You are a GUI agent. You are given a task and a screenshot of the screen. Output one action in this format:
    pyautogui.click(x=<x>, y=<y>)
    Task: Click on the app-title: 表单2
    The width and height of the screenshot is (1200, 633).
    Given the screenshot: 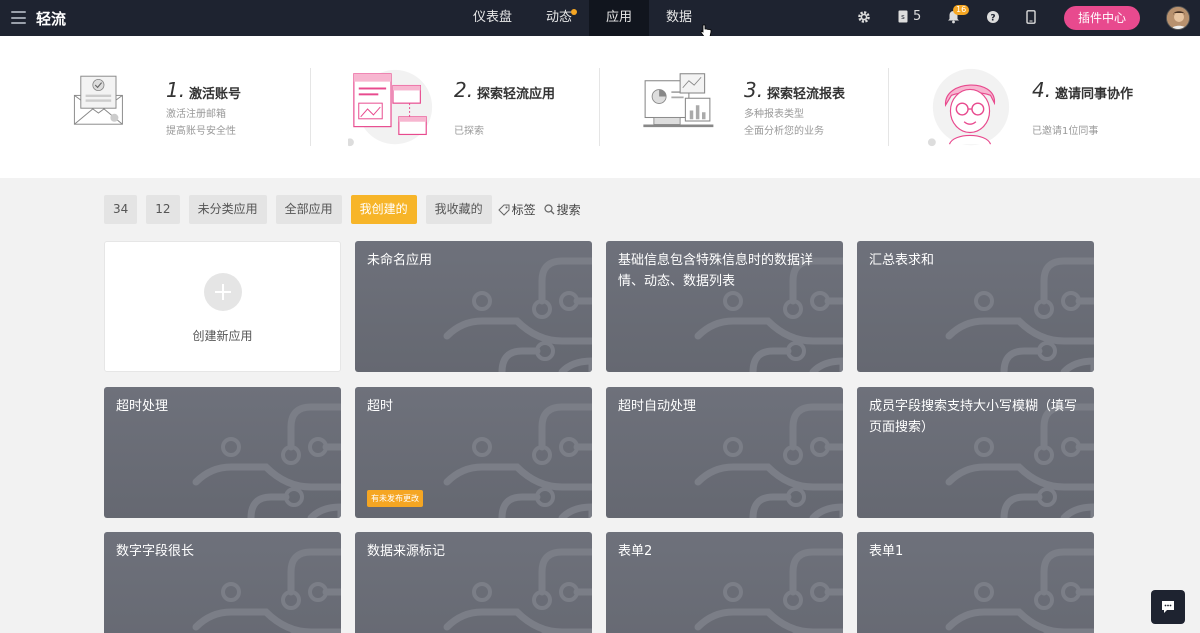 What is the action you would take?
    pyautogui.click(x=635, y=551)
    